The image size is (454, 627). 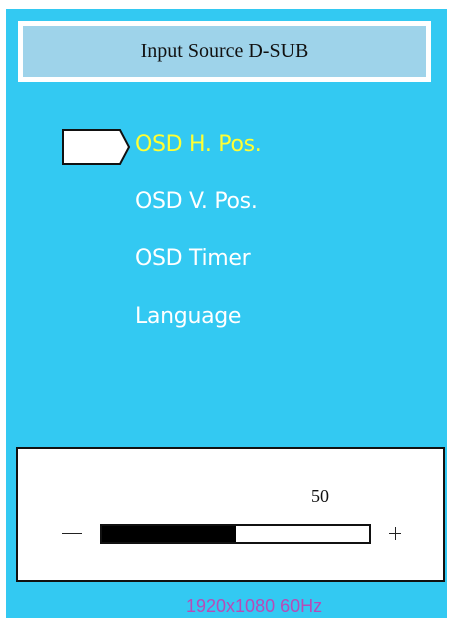 What do you see at coordinates (196, 202) in the screenshot?
I see `menu-item-osd-v-pos: OSD V. Pos.` at bounding box center [196, 202].